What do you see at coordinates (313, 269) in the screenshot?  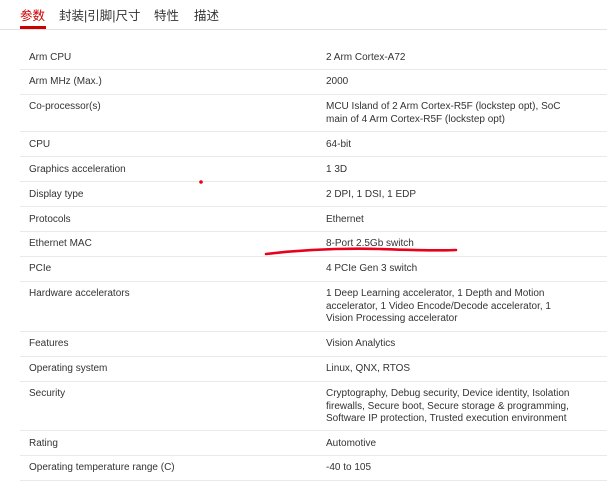 I see `spec-row-pcie: PCIe 4 PCIe Gen 3 switch` at bounding box center [313, 269].